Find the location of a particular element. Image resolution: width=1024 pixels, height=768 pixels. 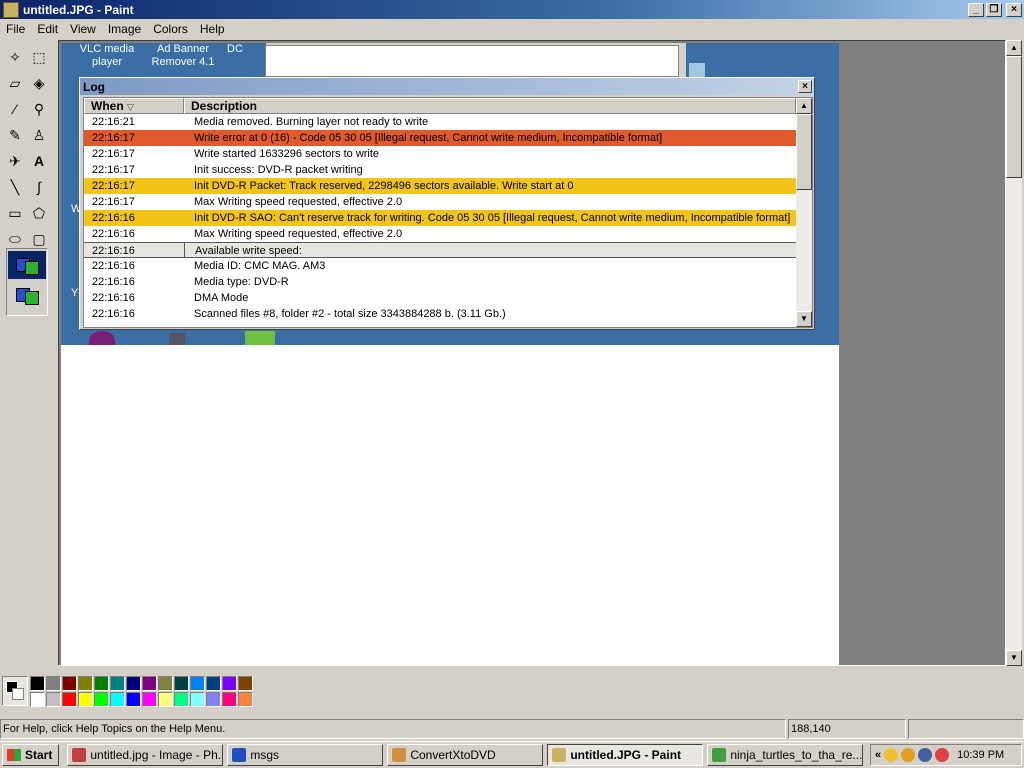

menu-image: Image is located at coordinates (124, 29).